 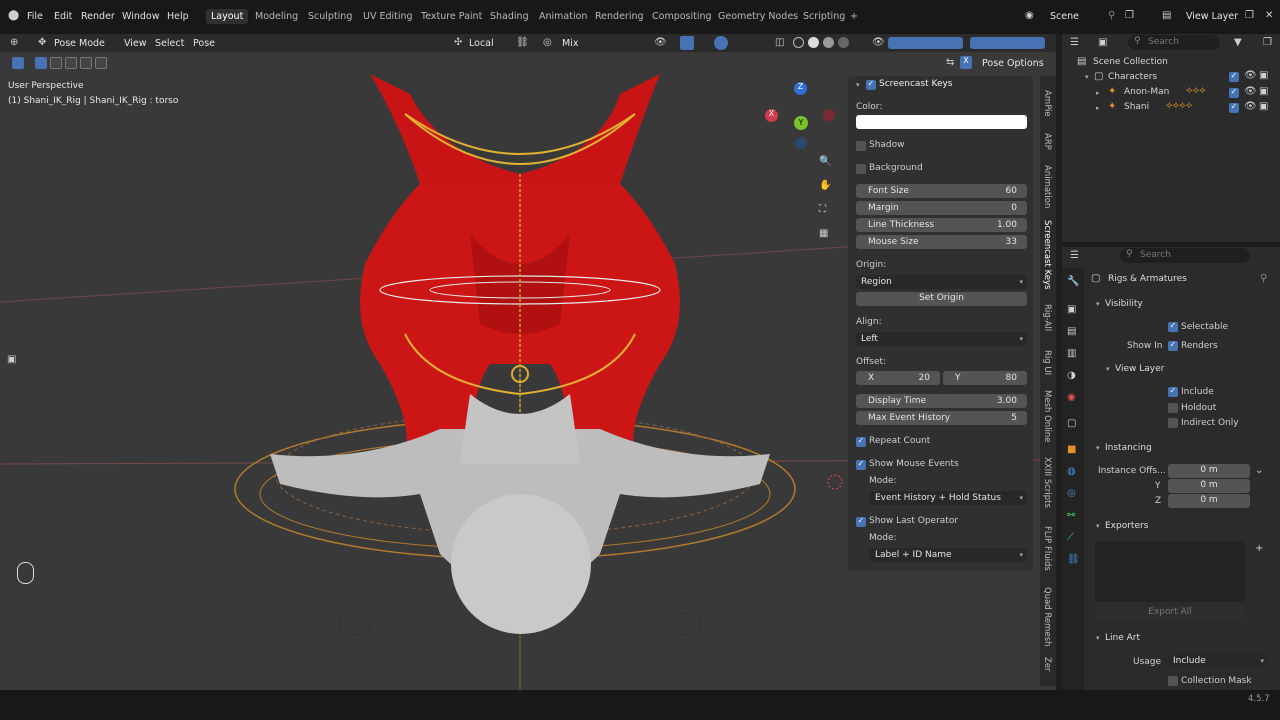 I want to click on tab-sculpting: Sculpting, so click(x=330, y=16).